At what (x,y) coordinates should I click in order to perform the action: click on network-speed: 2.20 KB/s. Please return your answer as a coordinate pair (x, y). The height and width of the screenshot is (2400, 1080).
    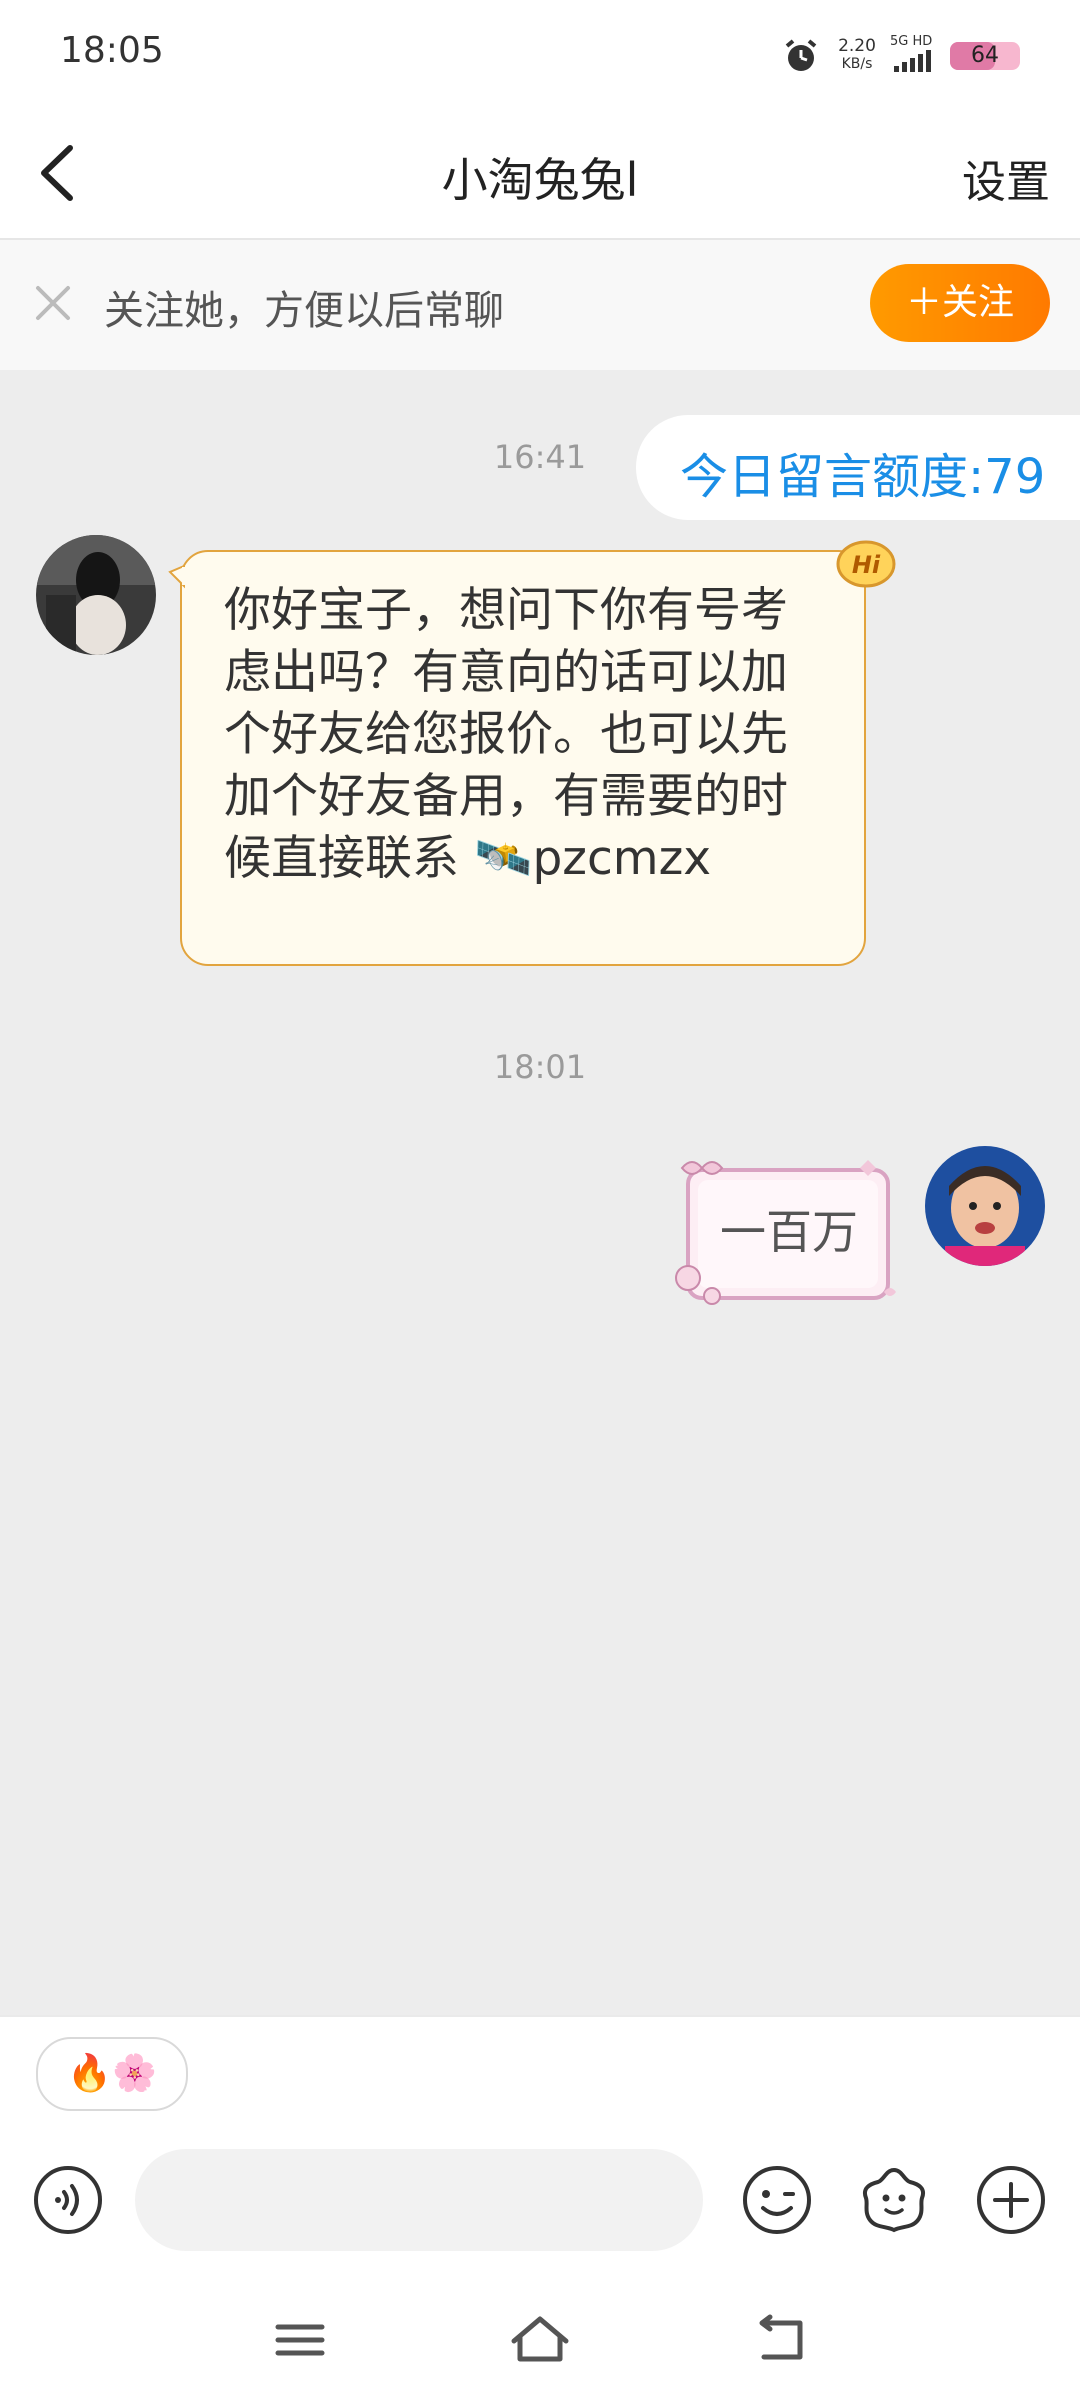
    Looking at the image, I should click on (857, 55).